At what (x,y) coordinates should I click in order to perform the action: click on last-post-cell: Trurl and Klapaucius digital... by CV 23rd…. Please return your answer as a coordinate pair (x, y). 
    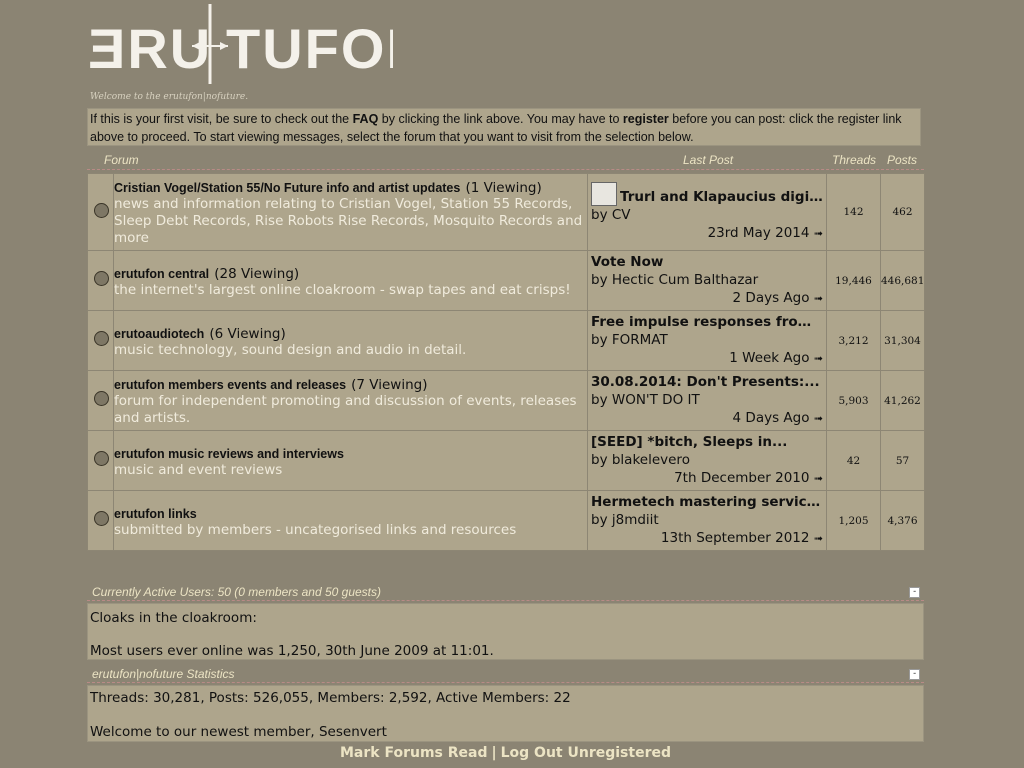
    Looking at the image, I should click on (707, 212).